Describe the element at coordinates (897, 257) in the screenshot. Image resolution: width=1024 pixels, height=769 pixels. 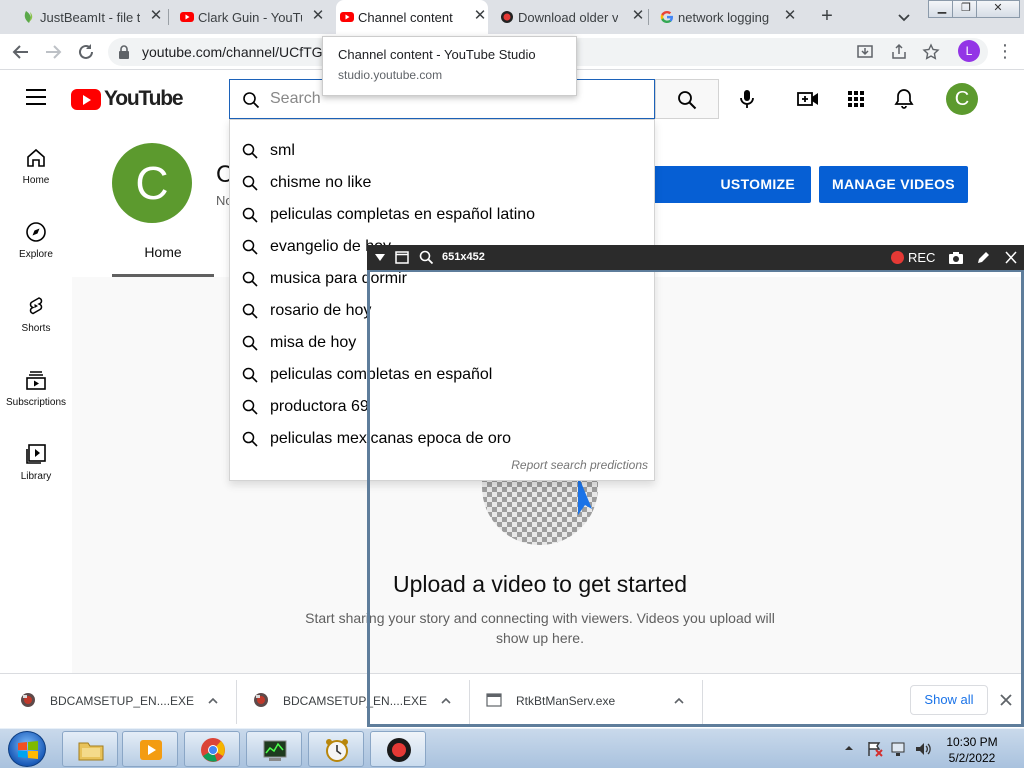
I see `record-dot-icon` at that location.